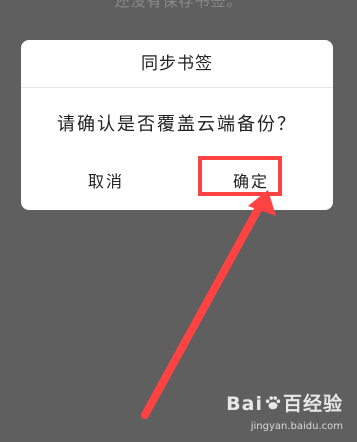 The width and height of the screenshot is (357, 442). Describe the element at coordinates (177, 64) in the screenshot. I see `dialog-title: 同步书签` at that location.